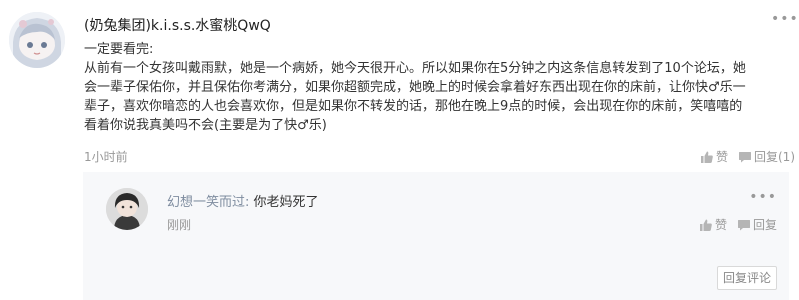 The image size is (799, 300). What do you see at coordinates (764, 225) in the screenshot?
I see `reply-label: 回复` at bounding box center [764, 225].